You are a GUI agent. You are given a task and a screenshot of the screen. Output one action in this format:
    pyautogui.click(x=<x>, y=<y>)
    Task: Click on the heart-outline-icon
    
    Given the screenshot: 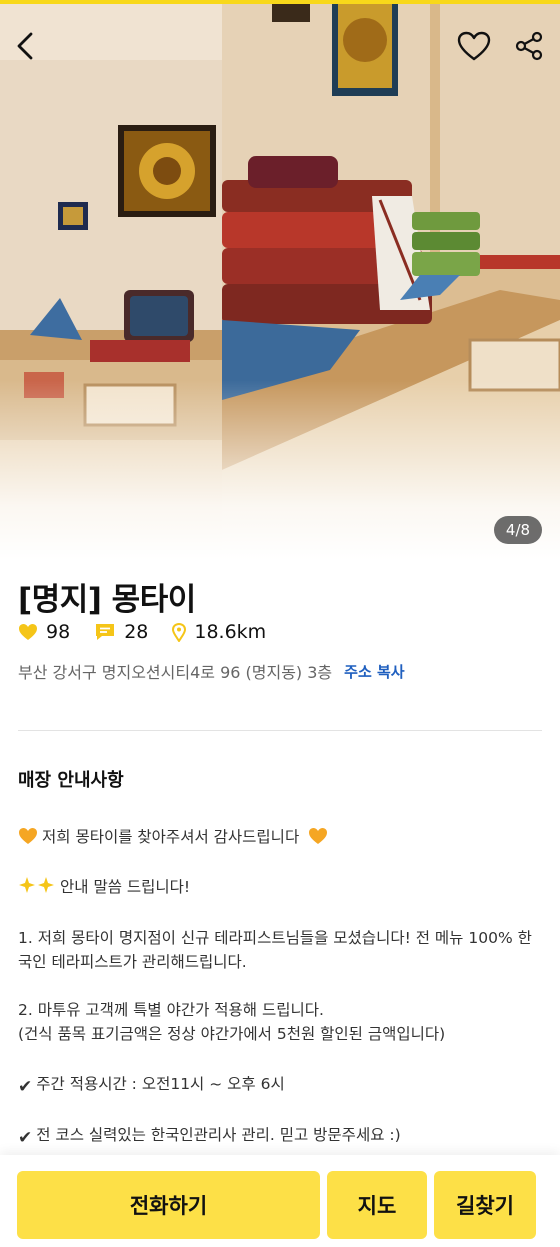 What is the action you would take?
    pyautogui.click(x=474, y=46)
    